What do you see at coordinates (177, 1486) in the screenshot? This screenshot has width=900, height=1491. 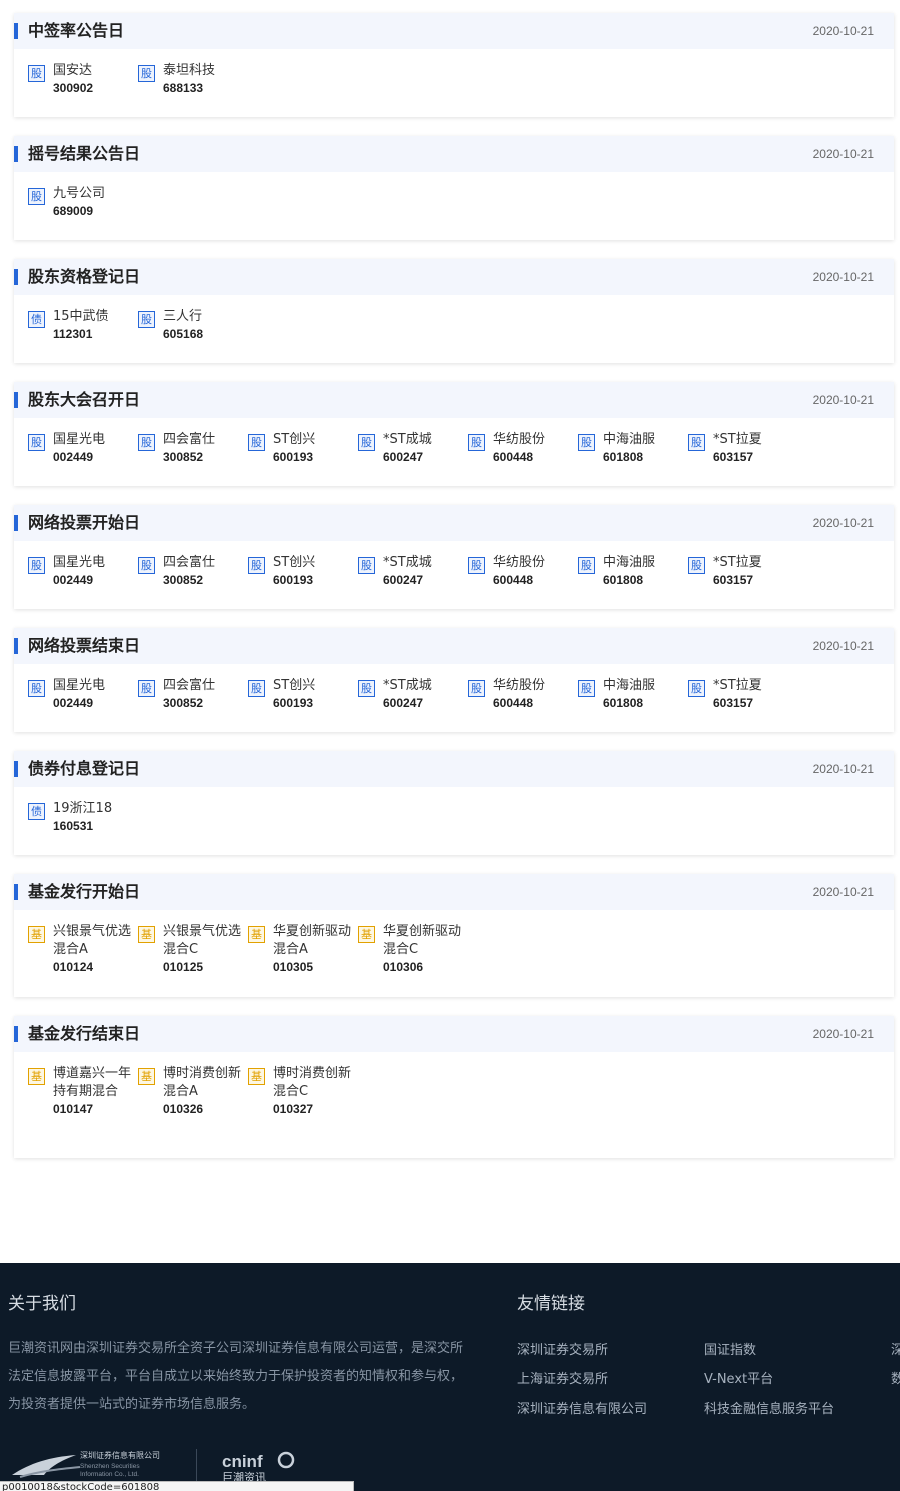 I see `status-bar-url: p0010018&stockCode=601808` at bounding box center [177, 1486].